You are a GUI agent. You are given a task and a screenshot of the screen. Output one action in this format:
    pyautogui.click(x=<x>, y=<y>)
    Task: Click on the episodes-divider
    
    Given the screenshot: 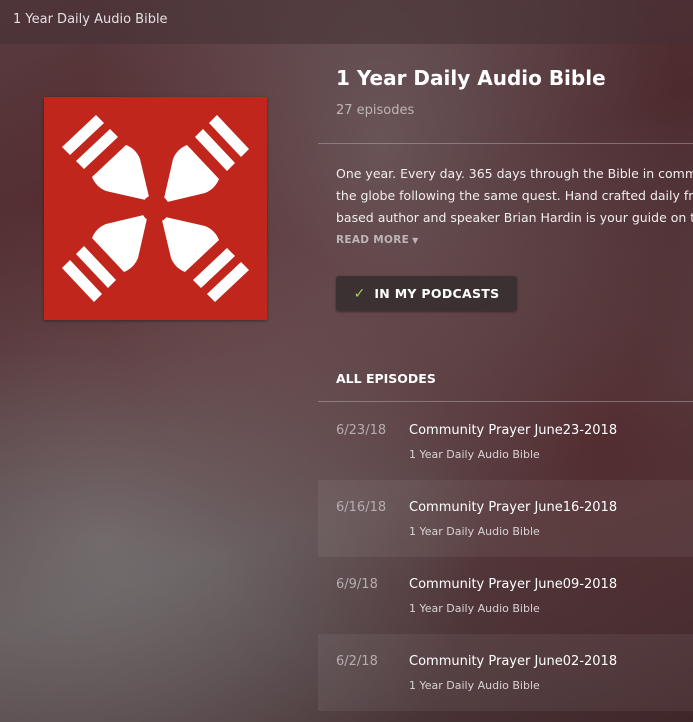 What is the action you would take?
    pyautogui.click(x=505, y=401)
    